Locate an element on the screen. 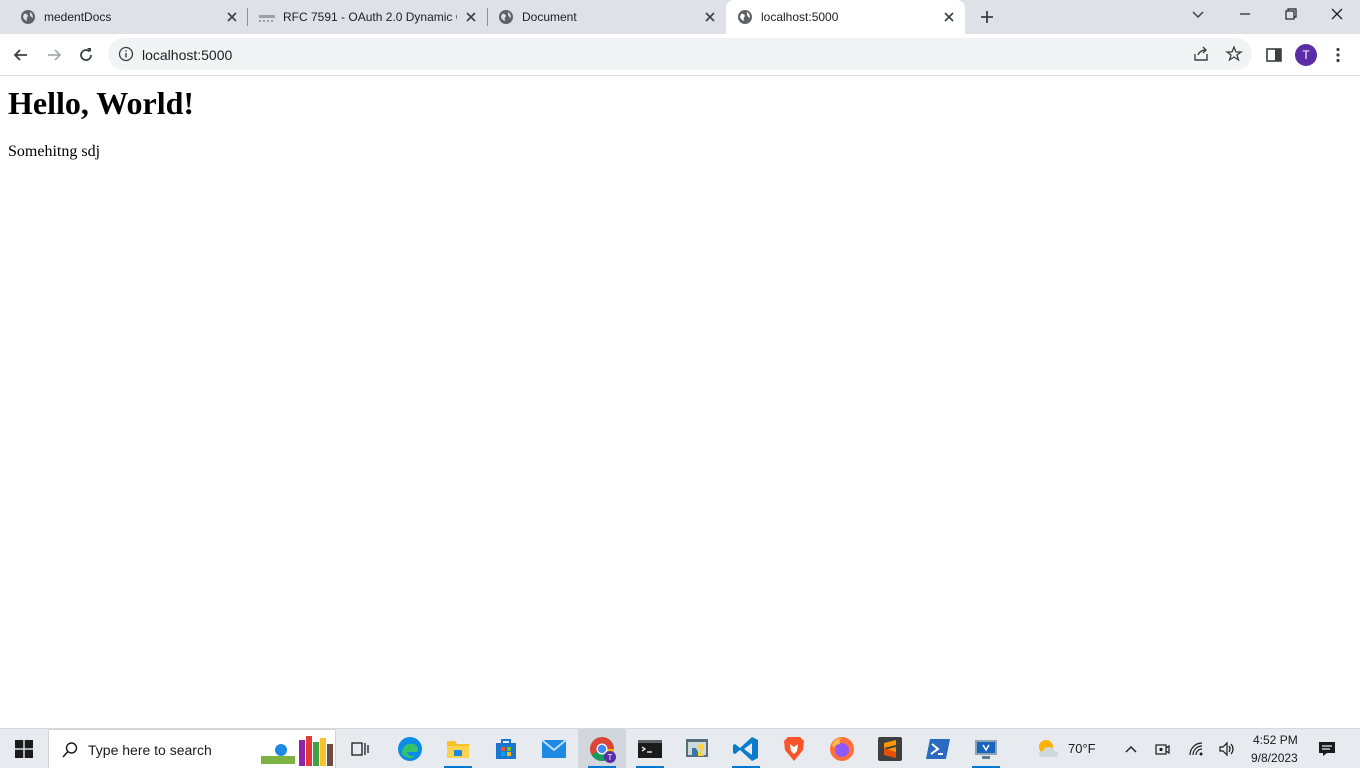  taskbar-chrome: T is located at coordinates (602, 748).